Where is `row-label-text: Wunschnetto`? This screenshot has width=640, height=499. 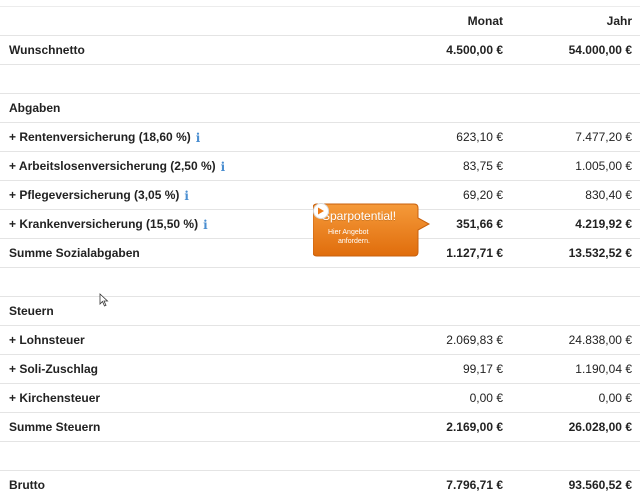
row-label-text: Wunschnetto is located at coordinates (47, 50).